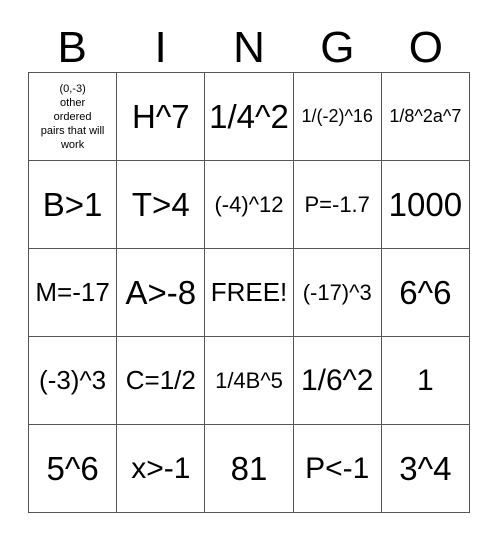 This screenshot has width=500, height=544. Describe the element at coordinates (337, 47) in the screenshot. I see `bingo-header-letter-g: G` at that location.